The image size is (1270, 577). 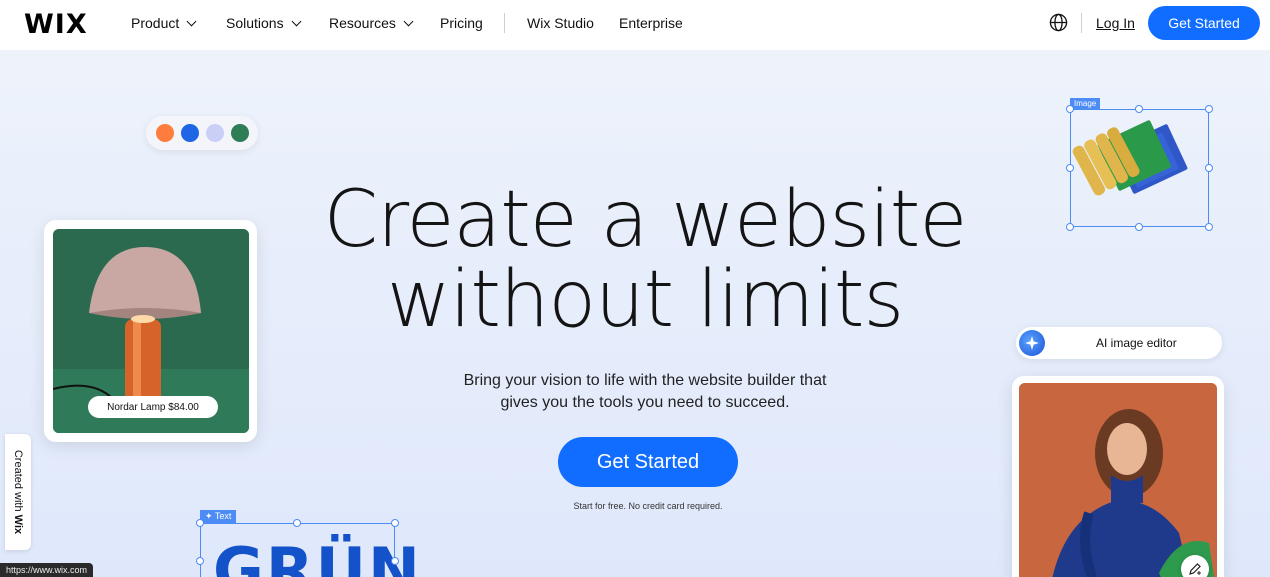 What do you see at coordinates (164, 133) in the screenshot?
I see `color-dot-orange` at bounding box center [164, 133].